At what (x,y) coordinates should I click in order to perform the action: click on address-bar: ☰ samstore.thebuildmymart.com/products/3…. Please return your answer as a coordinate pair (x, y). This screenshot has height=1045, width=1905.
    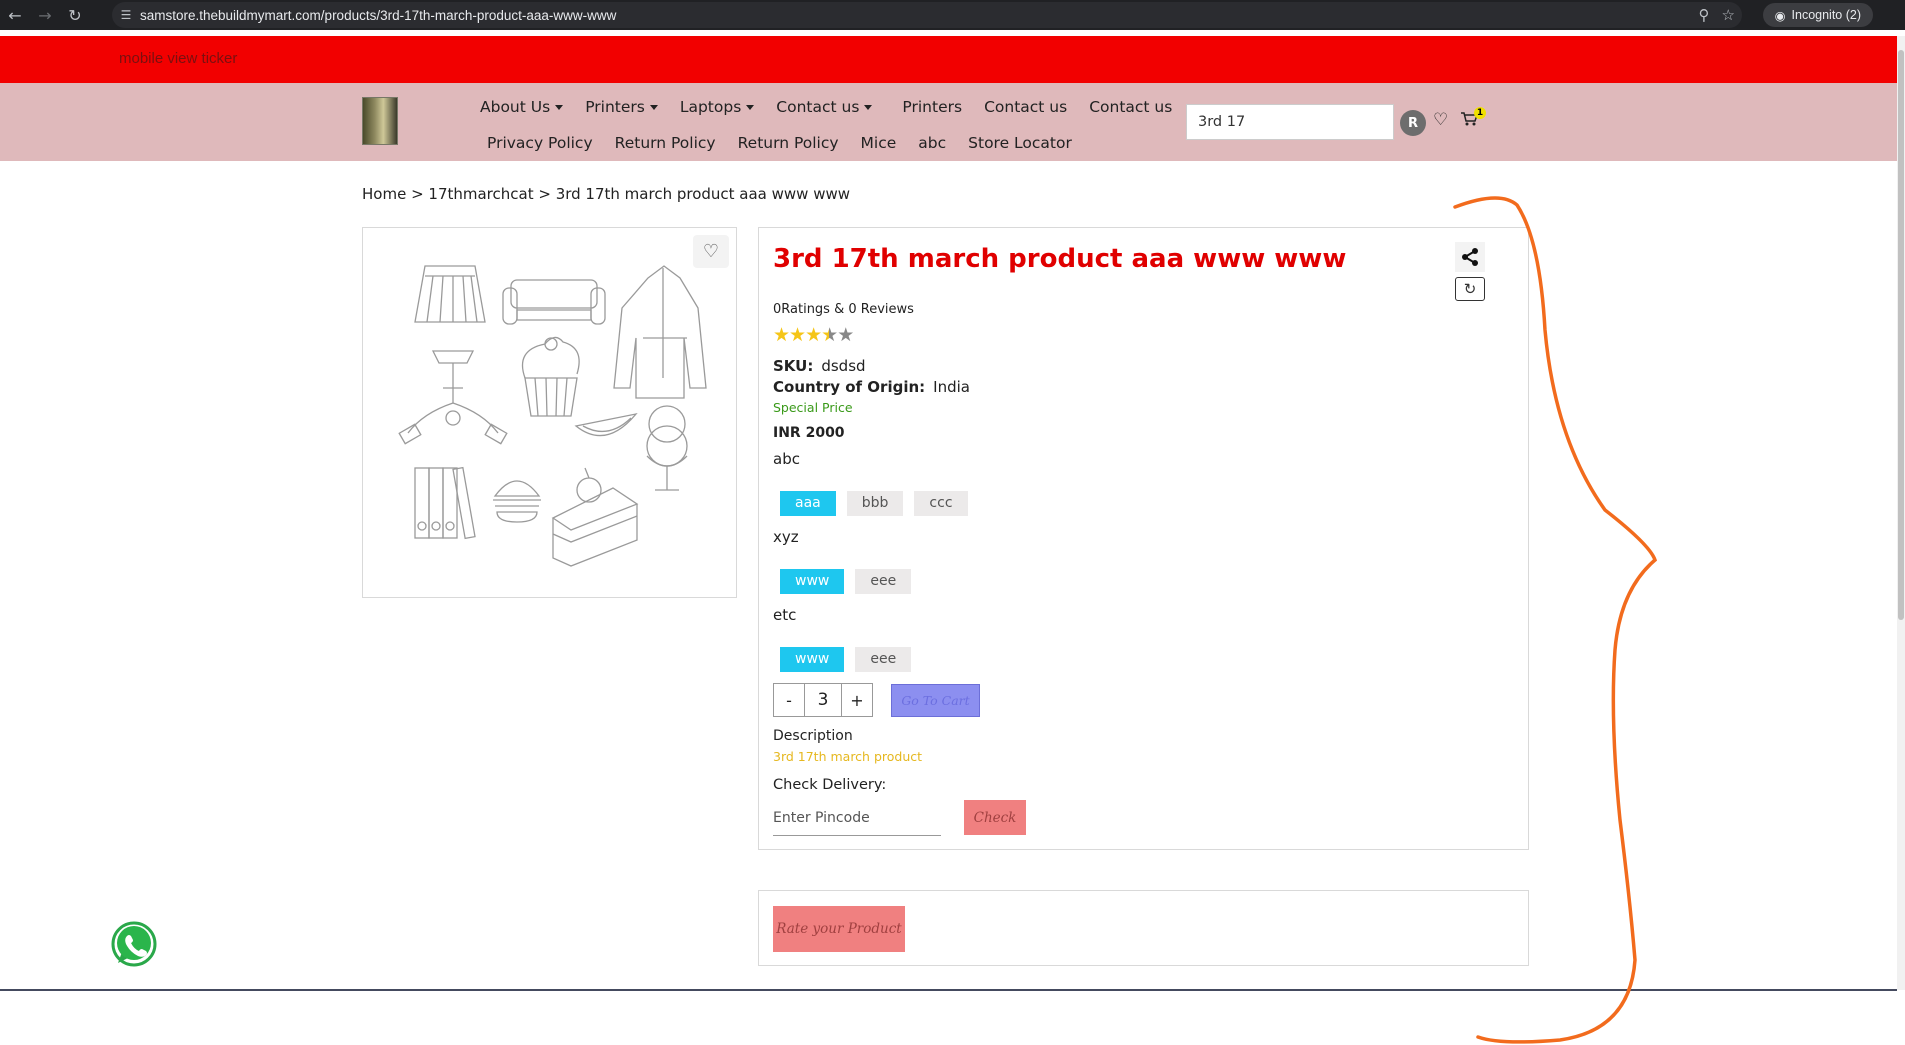
    Looking at the image, I should click on (927, 15).